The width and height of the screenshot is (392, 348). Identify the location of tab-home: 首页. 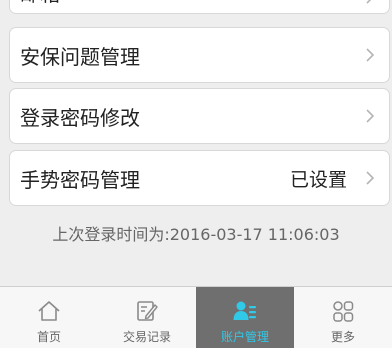
(49, 317).